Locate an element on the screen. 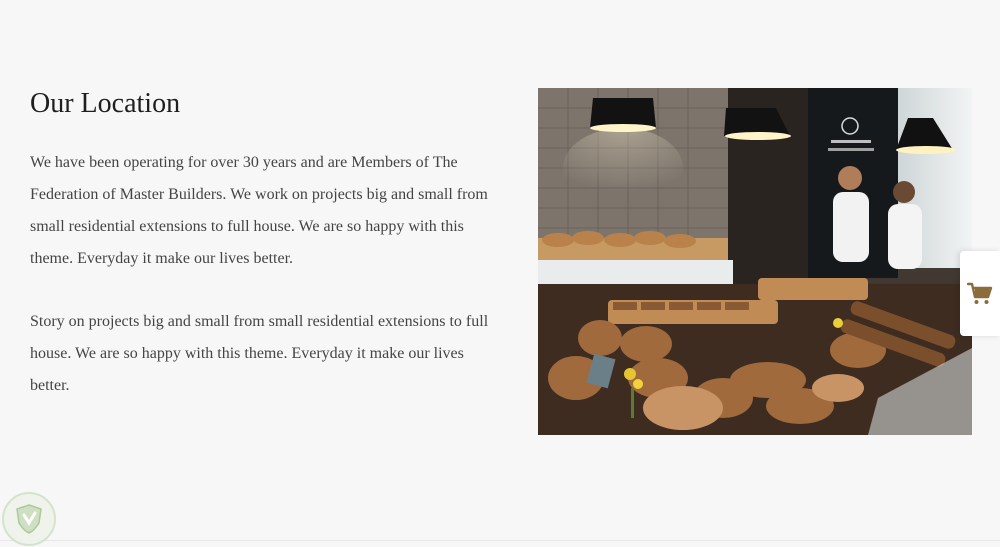 The image size is (1000, 547). cart-button is located at coordinates (980, 293).